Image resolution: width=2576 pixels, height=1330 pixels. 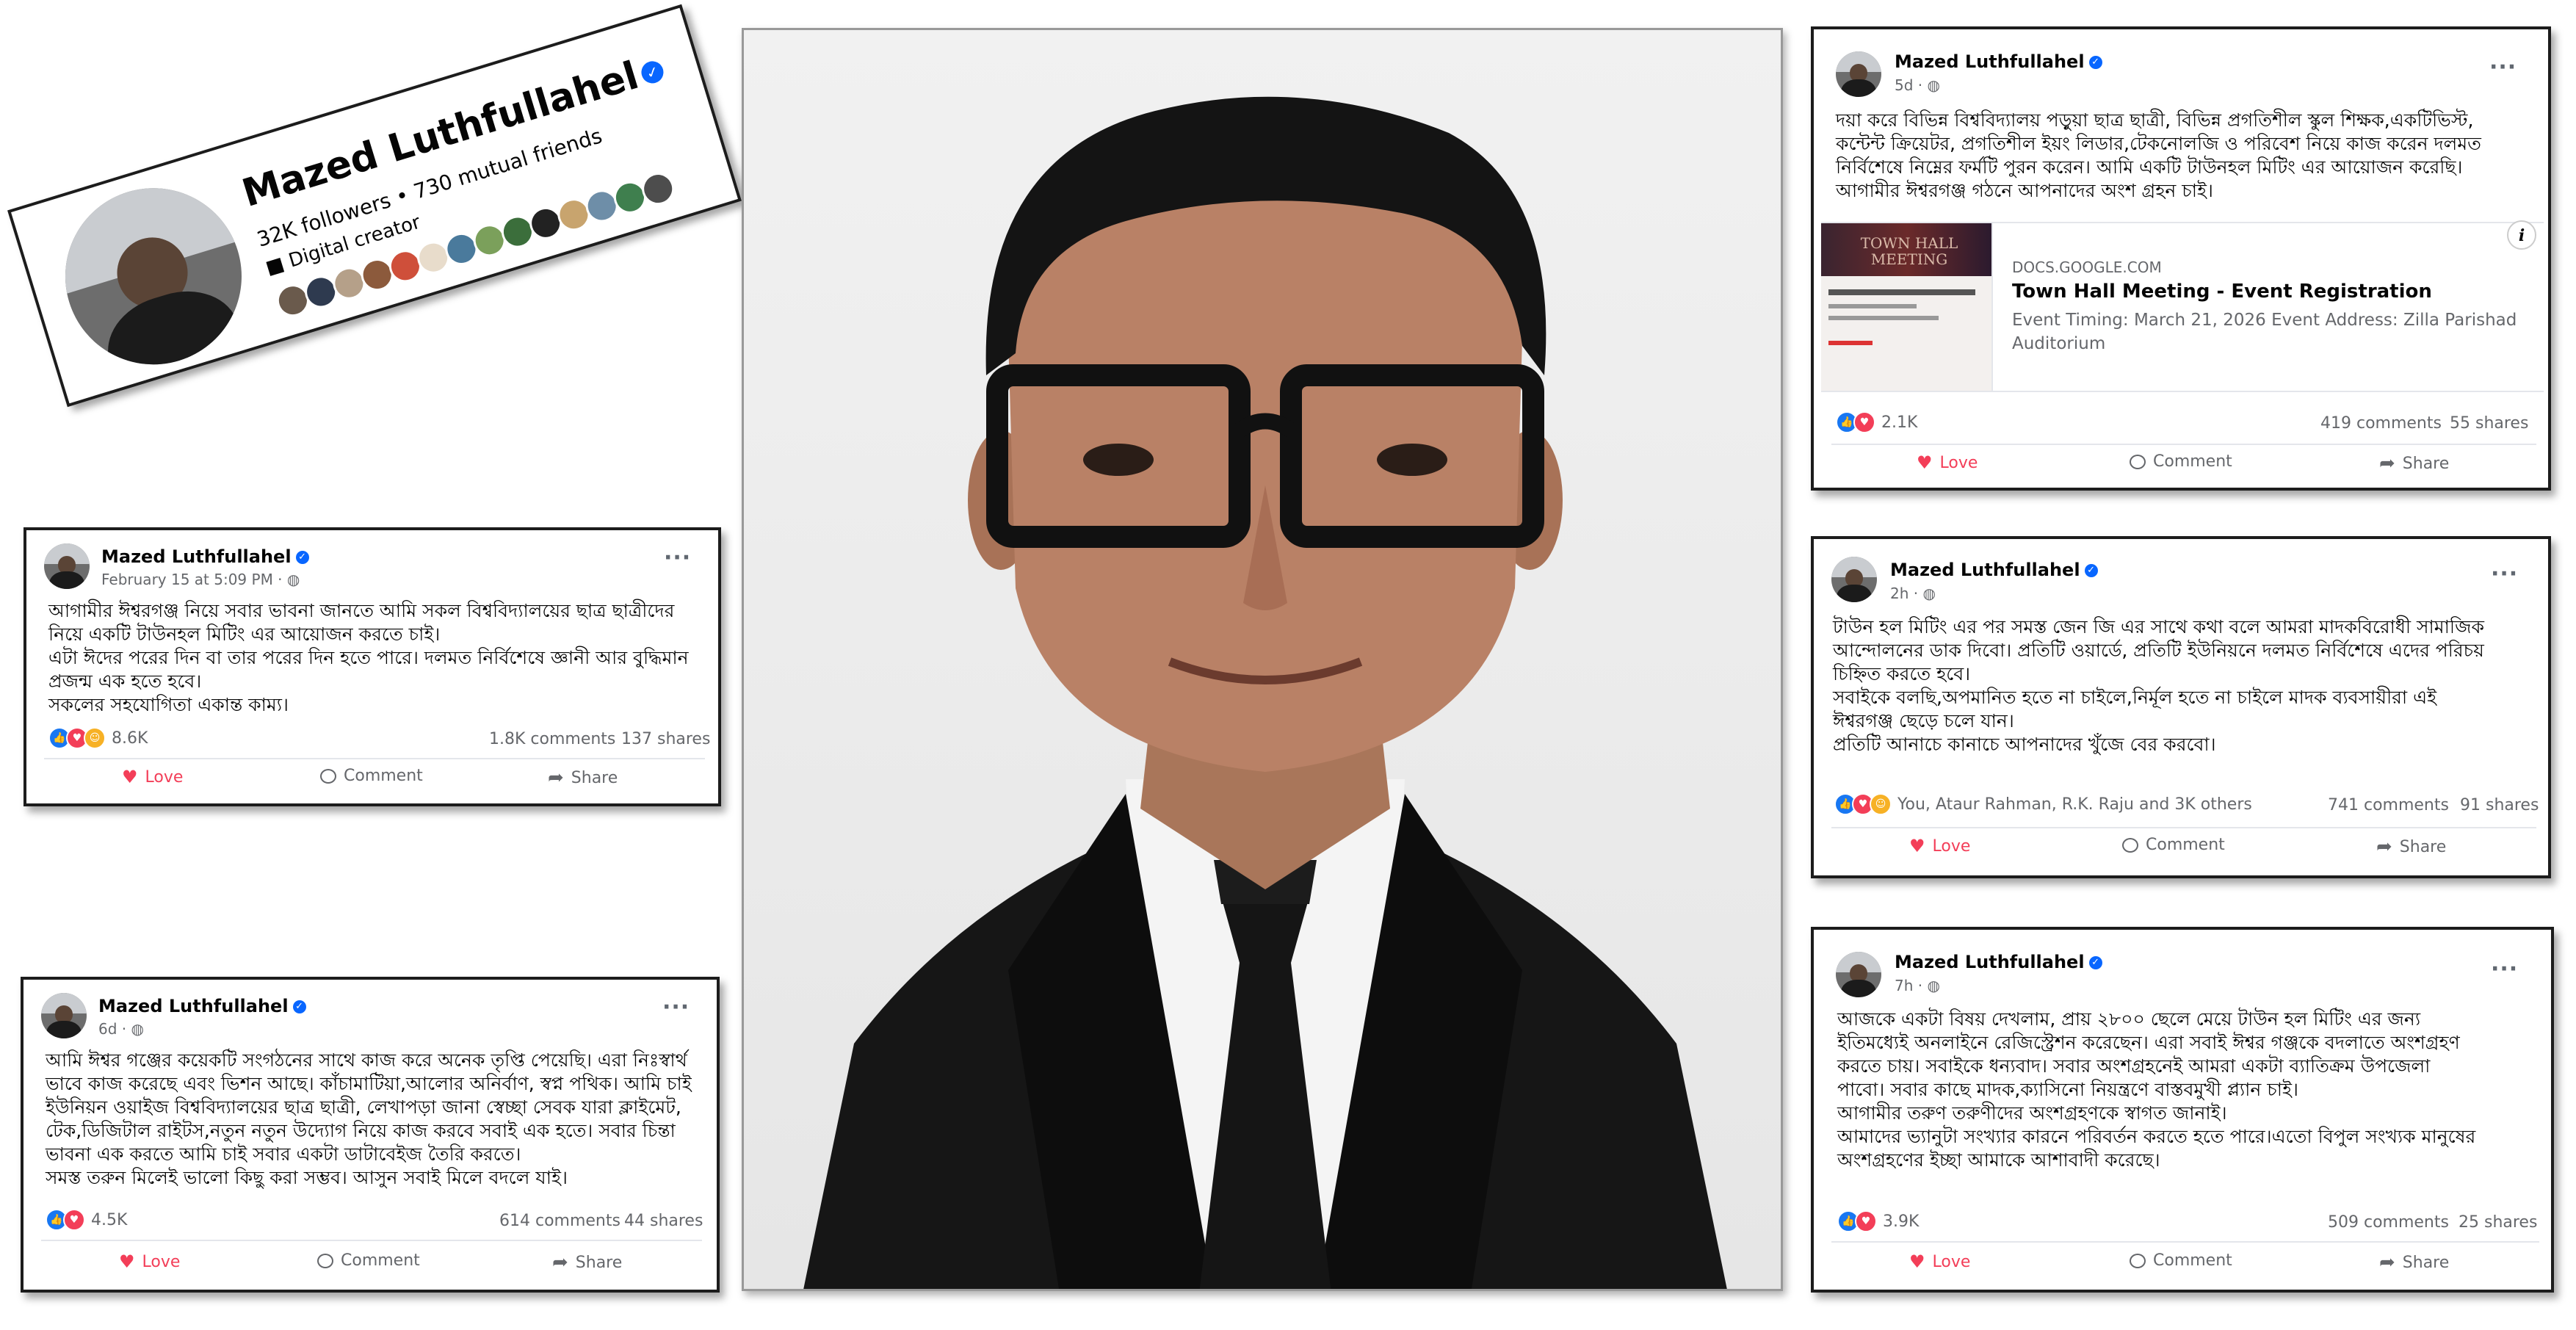 I want to click on care-reaction-icon: ☺, so click(x=95, y=738).